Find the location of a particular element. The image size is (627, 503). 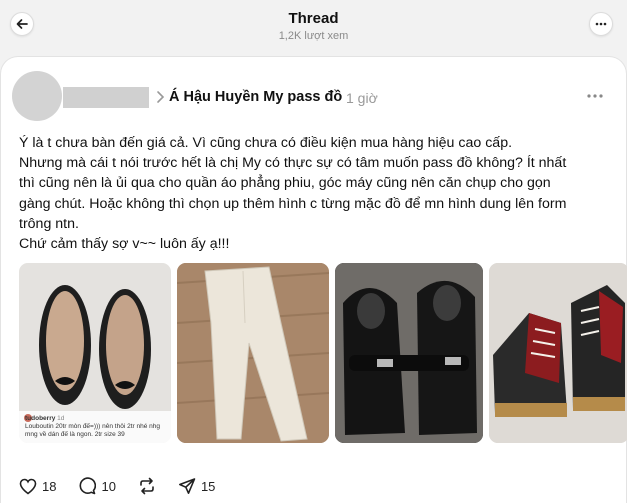

mules-illustration is located at coordinates (409, 353).